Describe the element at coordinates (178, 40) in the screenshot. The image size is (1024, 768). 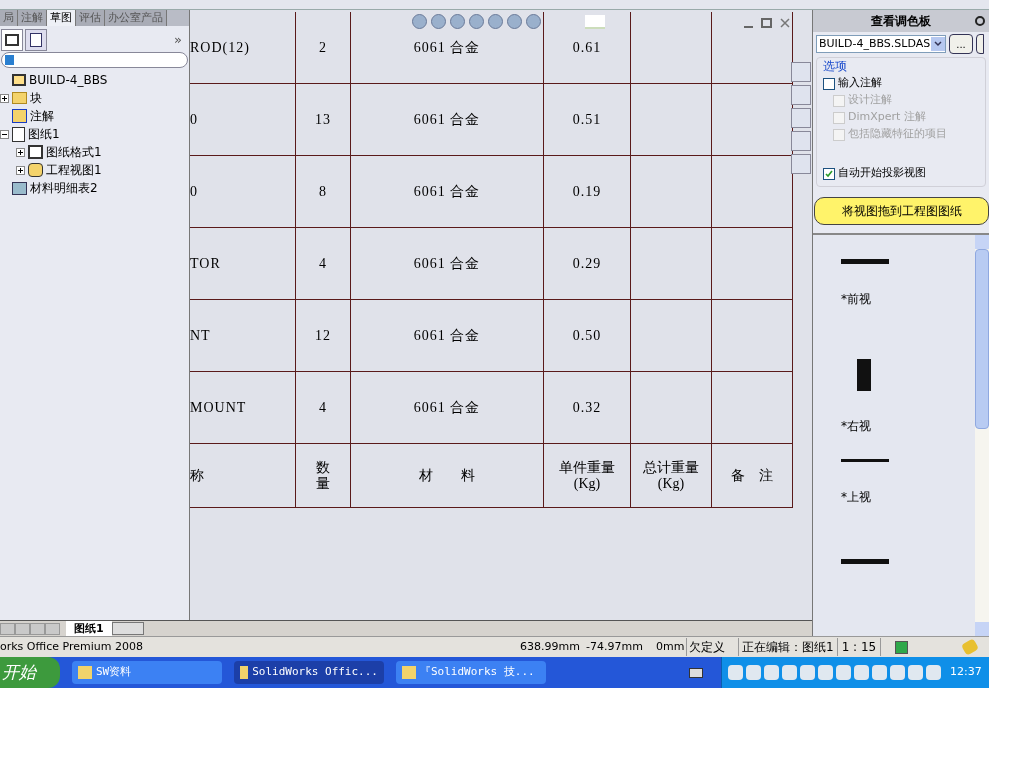
I see `collapse-button: »` at that location.